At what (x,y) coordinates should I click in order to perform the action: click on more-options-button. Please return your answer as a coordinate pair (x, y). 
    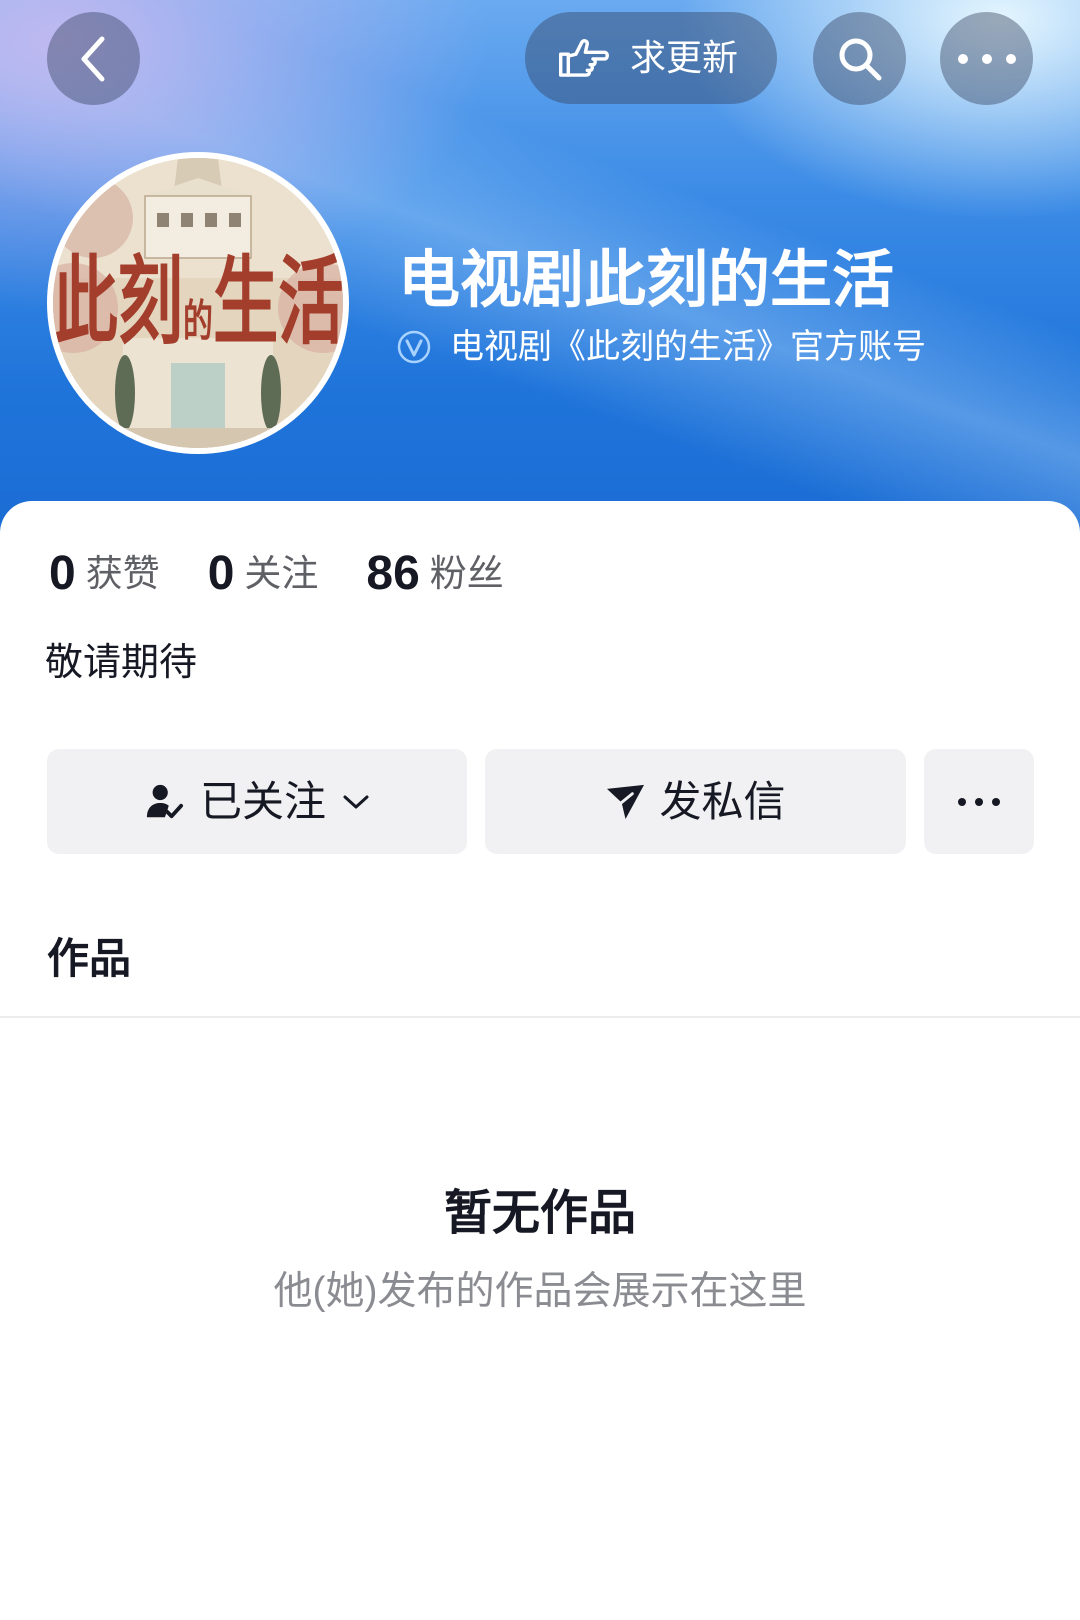
    Looking at the image, I should click on (986, 58).